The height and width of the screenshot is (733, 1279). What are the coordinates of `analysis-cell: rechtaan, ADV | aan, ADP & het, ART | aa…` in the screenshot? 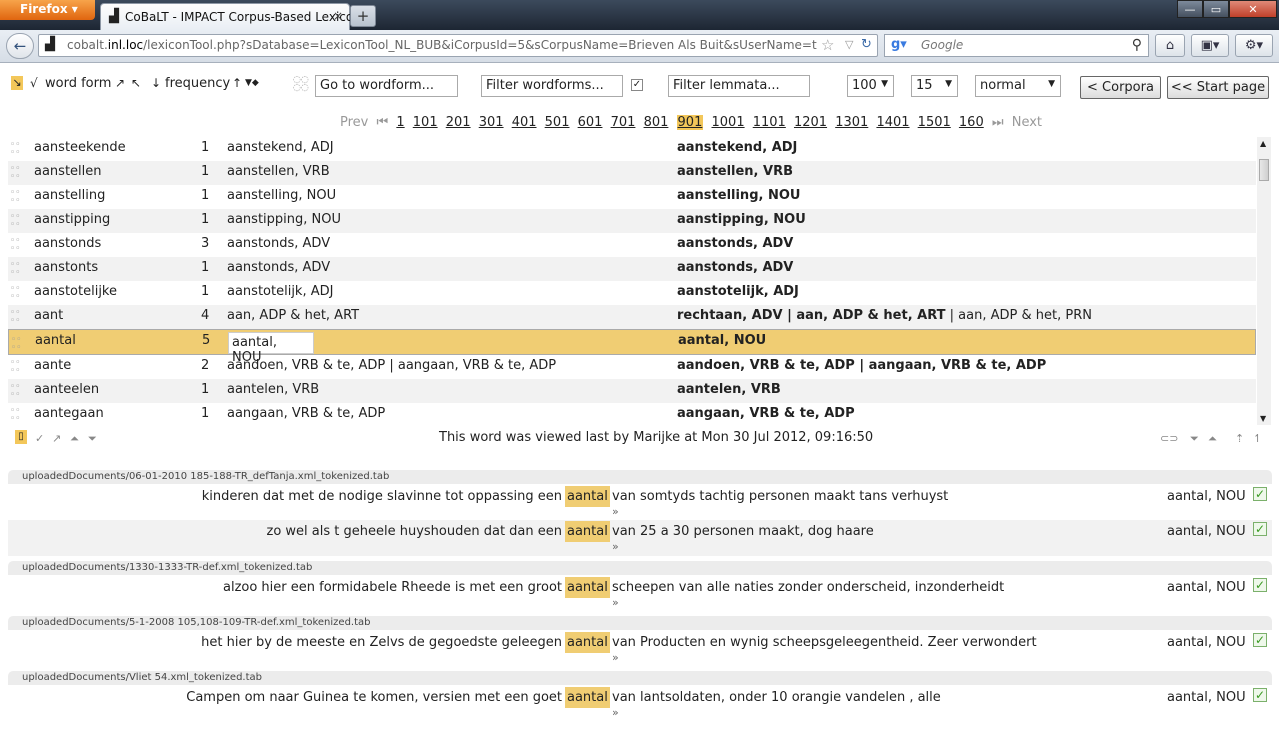 It's located at (884, 315).